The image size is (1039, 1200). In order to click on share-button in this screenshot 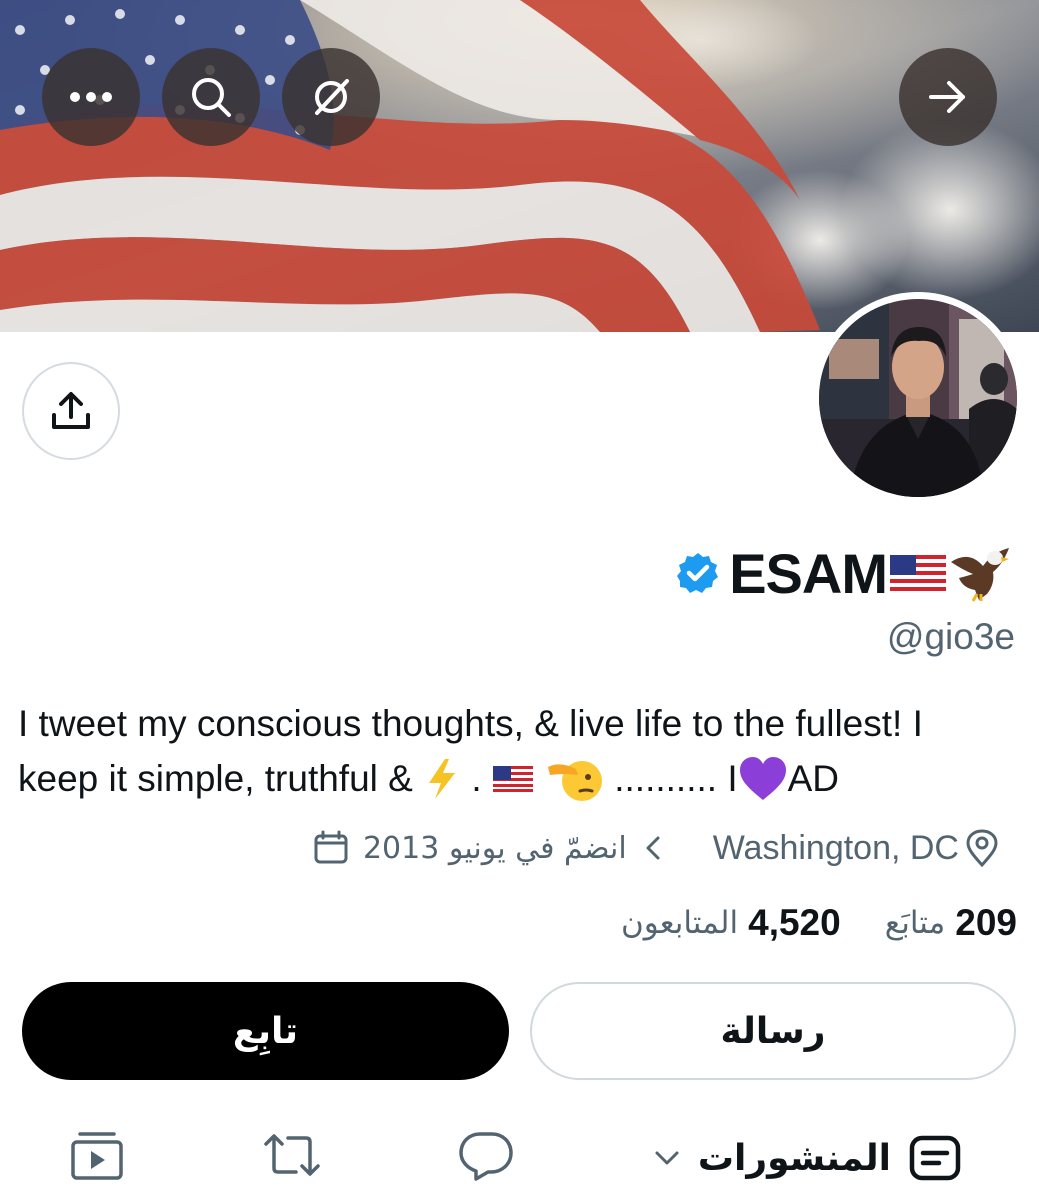, I will do `click(71, 411)`.